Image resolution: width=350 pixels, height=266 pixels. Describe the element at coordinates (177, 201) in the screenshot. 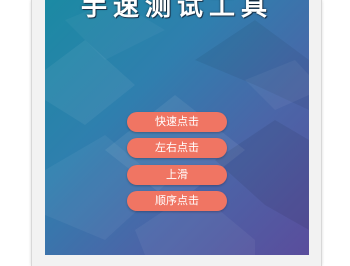

I see `sequential-click-button: 顺序点击` at that location.